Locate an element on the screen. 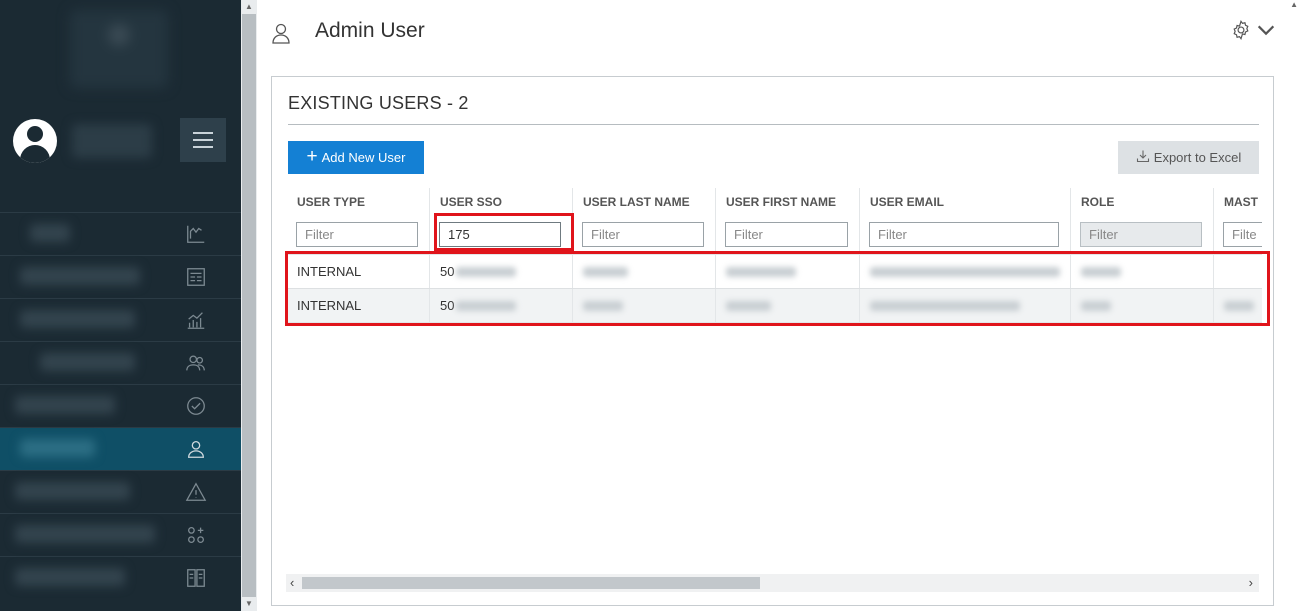  table-filter-row is located at coordinates (774, 234).